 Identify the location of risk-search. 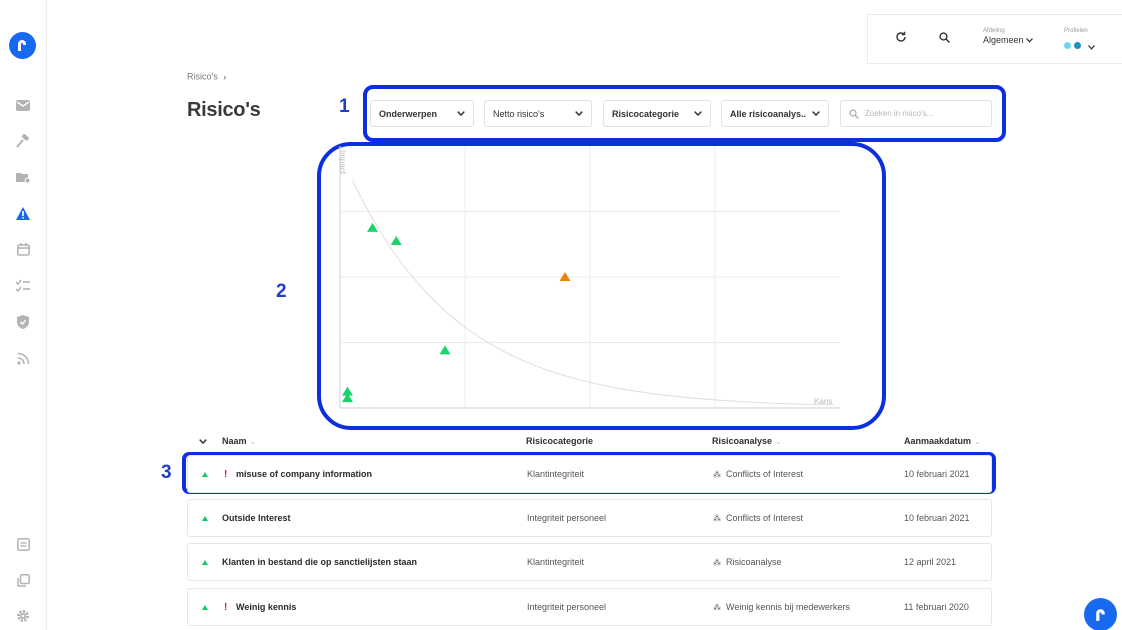
(916, 113).